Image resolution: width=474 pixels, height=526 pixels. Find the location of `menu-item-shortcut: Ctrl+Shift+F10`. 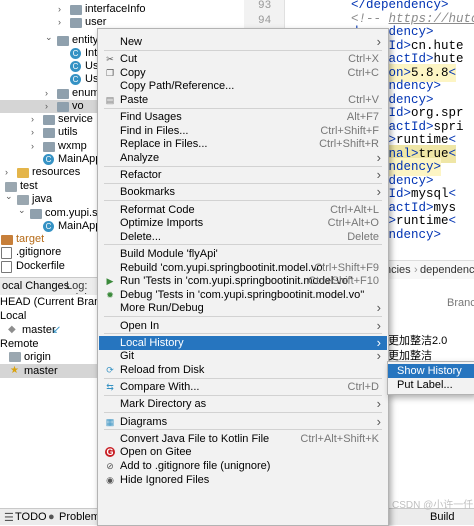

menu-item-shortcut: Ctrl+Shift+F10 is located at coordinates (343, 281).